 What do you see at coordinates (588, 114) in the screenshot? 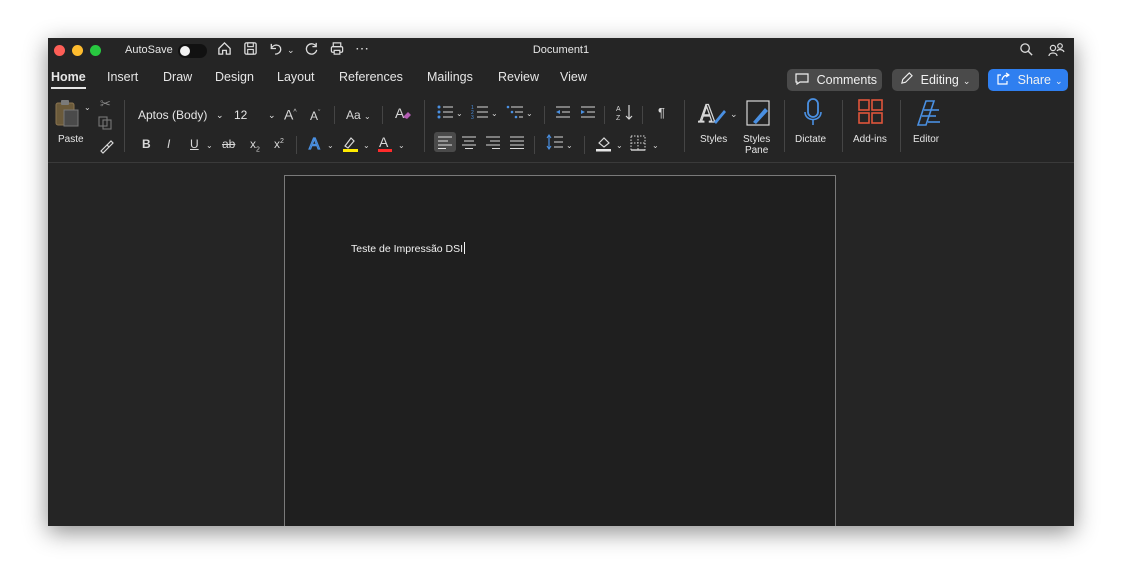
I see `increase-indent-icon` at bounding box center [588, 114].